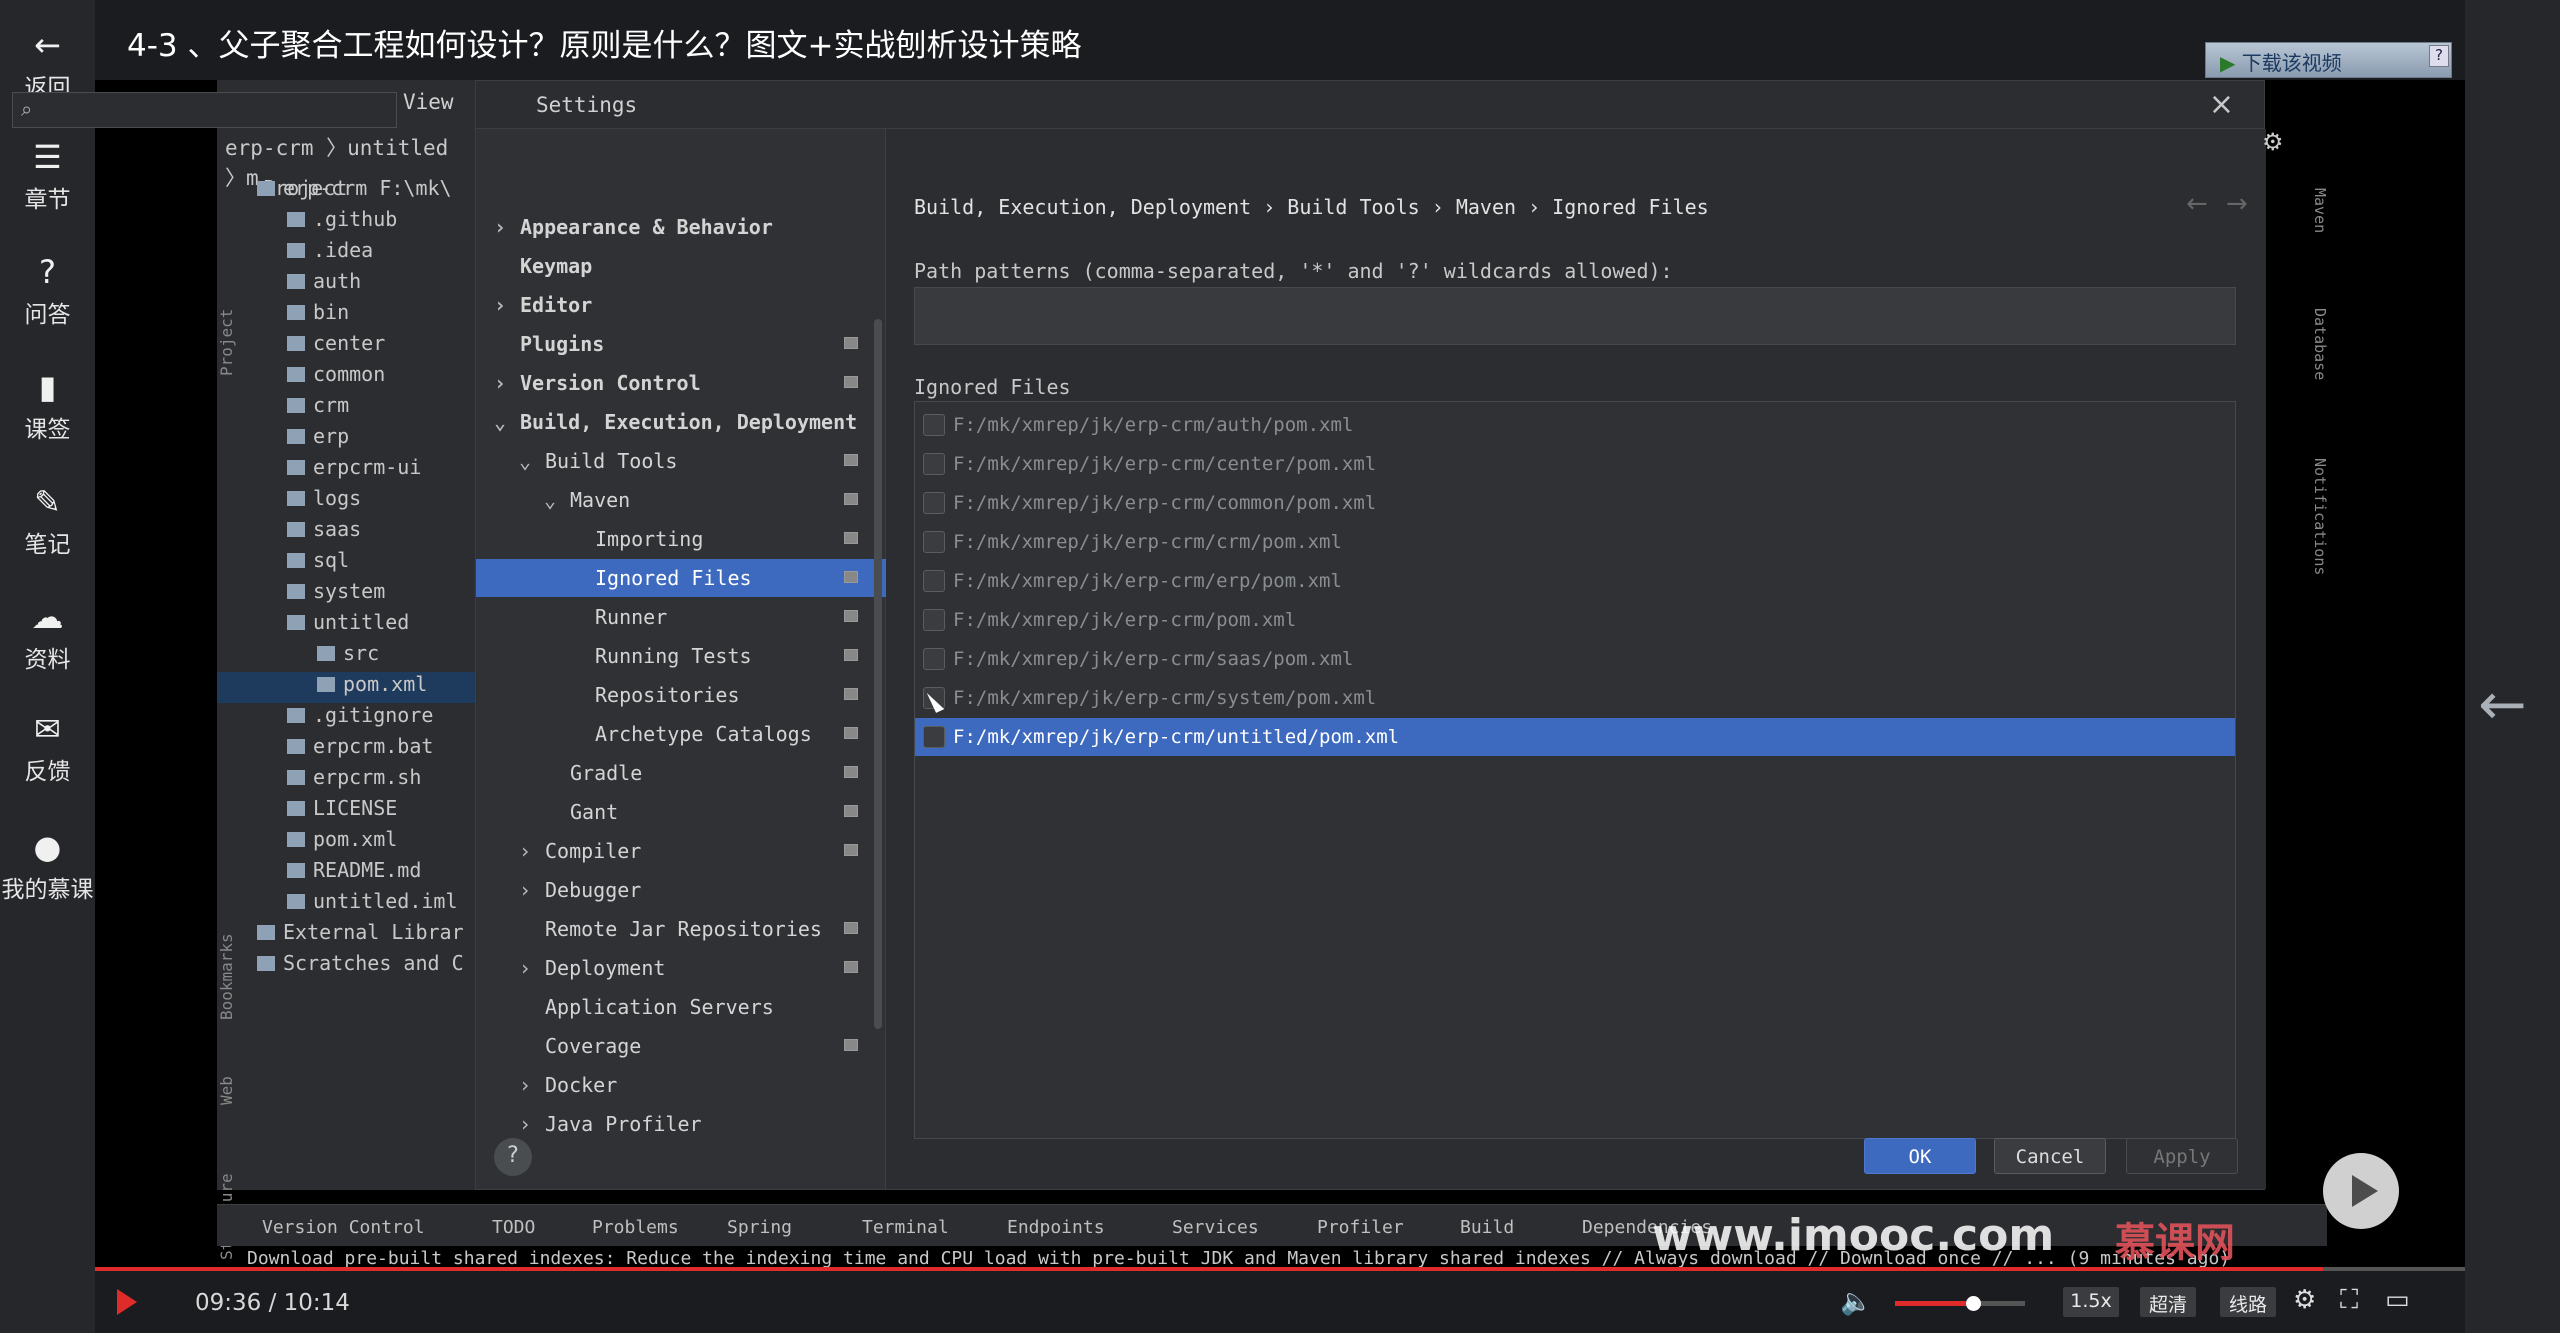  I want to click on settings-nav-item: › Editor, so click(681, 305).